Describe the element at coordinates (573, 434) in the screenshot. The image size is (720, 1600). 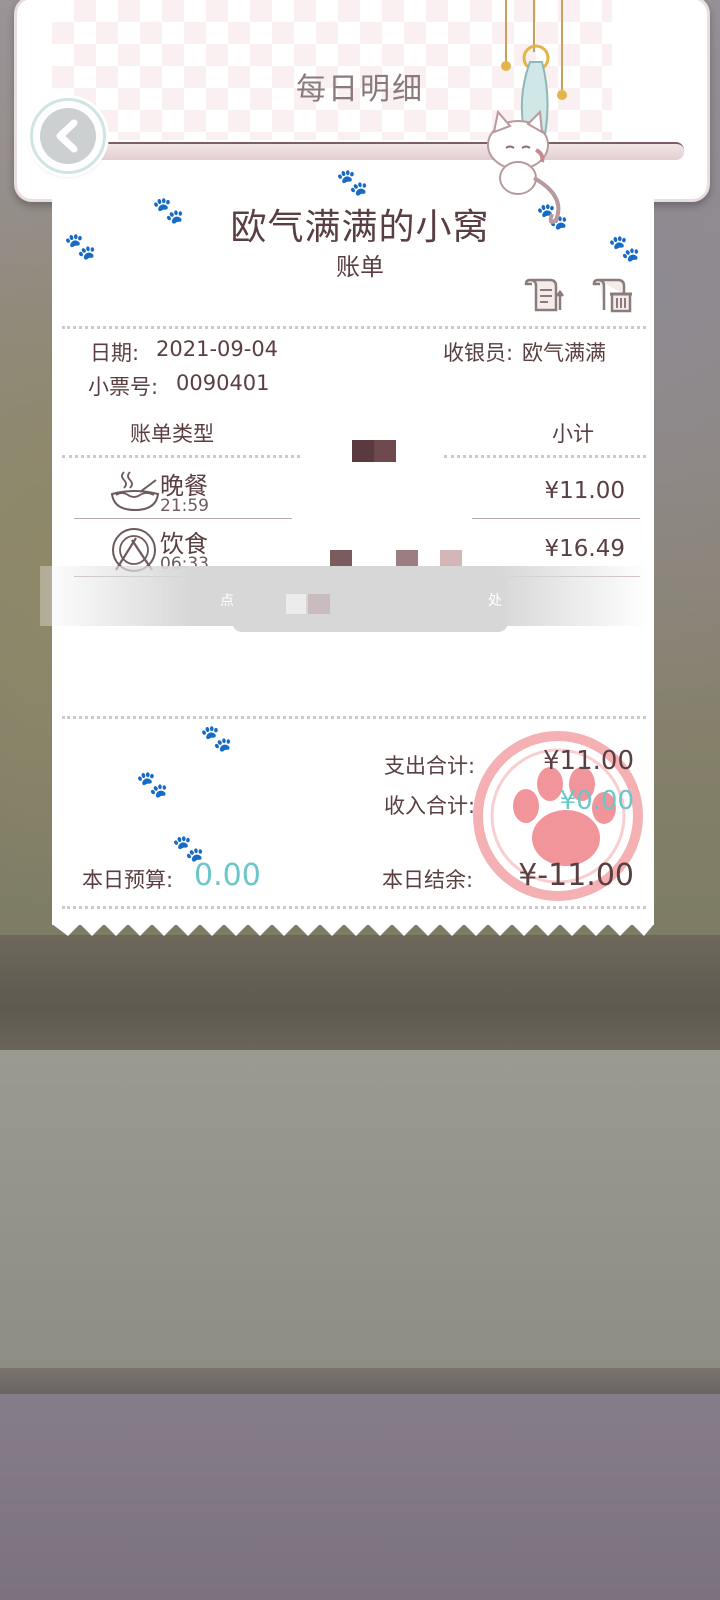
I see `column-header-subtotal: 小计` at that location.